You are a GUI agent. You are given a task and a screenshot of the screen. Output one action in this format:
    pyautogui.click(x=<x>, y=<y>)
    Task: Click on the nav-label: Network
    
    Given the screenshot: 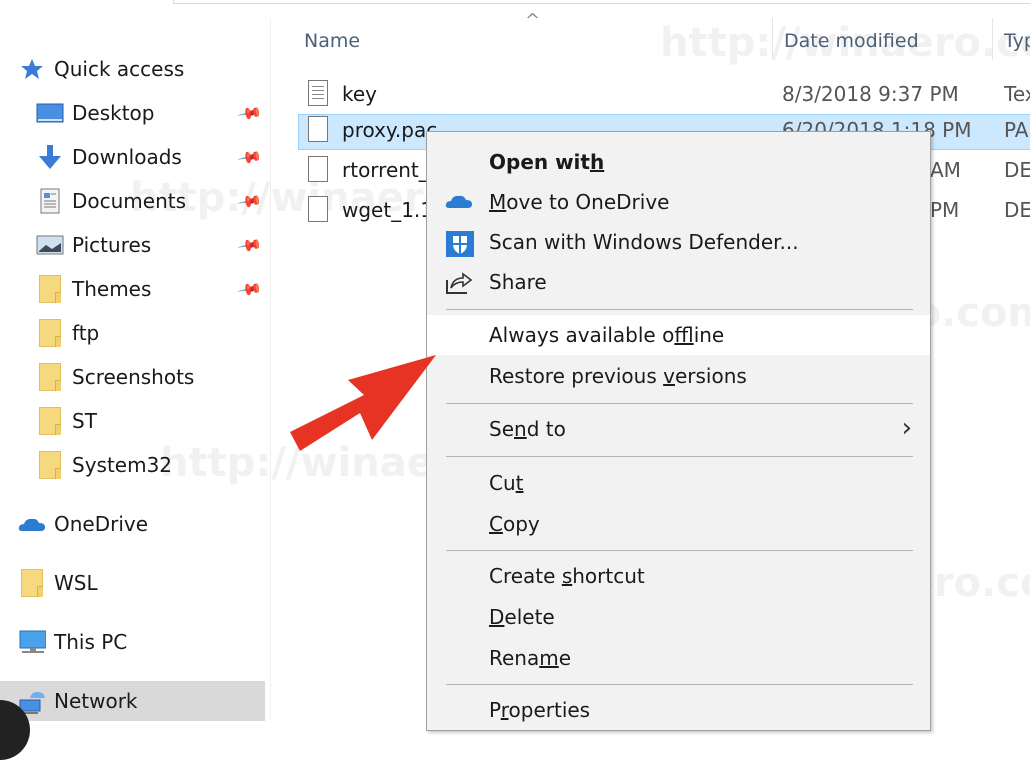 What is the action you would take?
    pyautogui.click(x=96, y=701)
    